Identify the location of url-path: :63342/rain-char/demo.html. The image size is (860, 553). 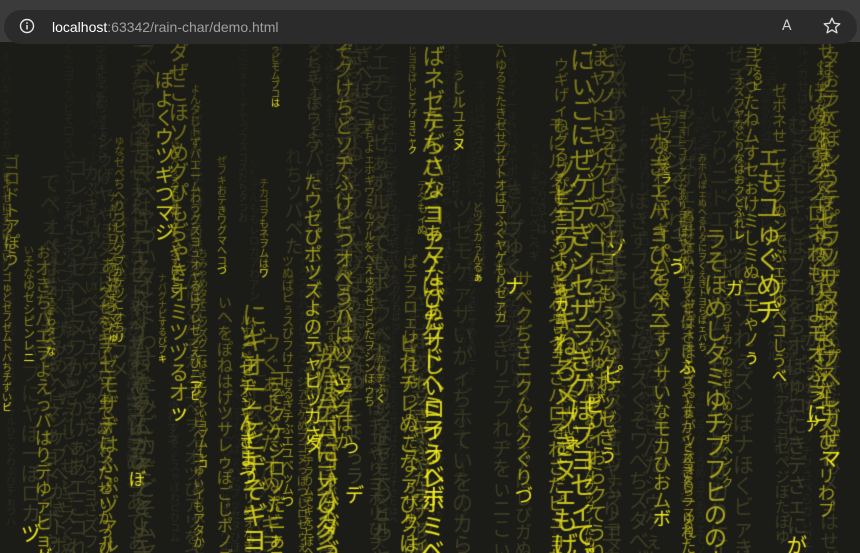
(193, 27).